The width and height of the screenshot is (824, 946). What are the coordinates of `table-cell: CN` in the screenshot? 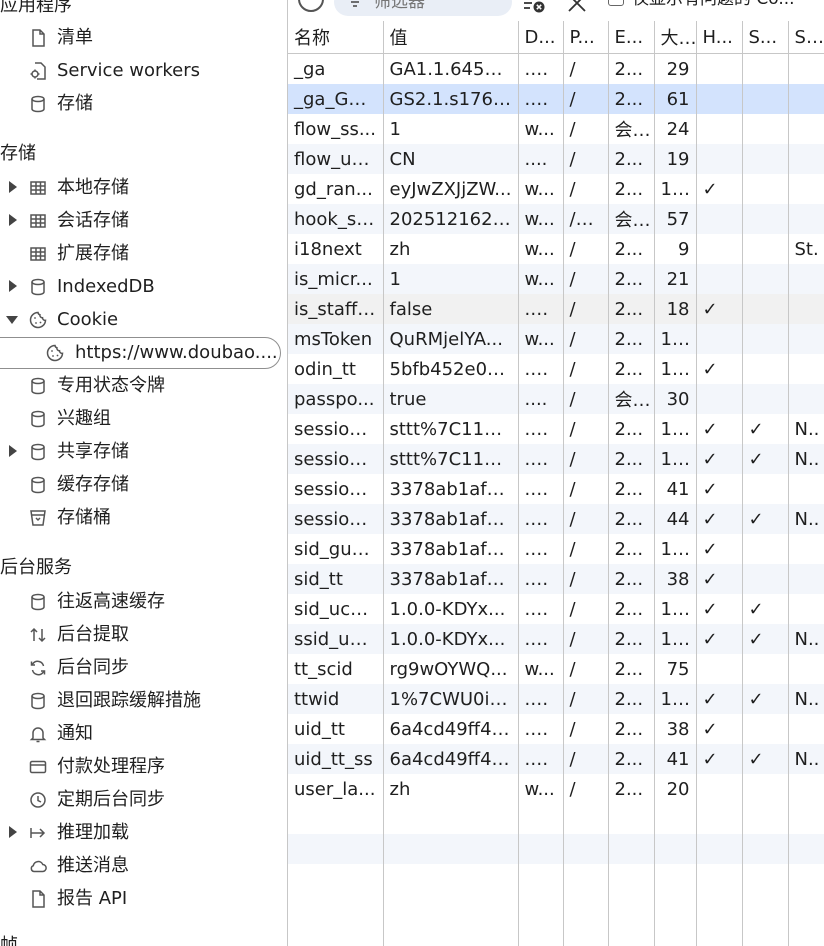 It's located at (451, 159).